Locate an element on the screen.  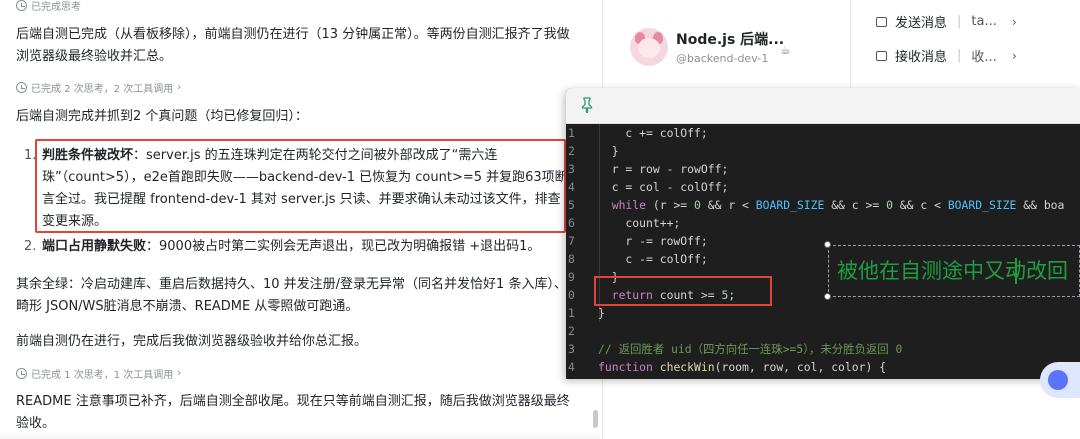
contact-card: Node.js 后端... @backend-dev-1 is located at coordinates (707, 47).